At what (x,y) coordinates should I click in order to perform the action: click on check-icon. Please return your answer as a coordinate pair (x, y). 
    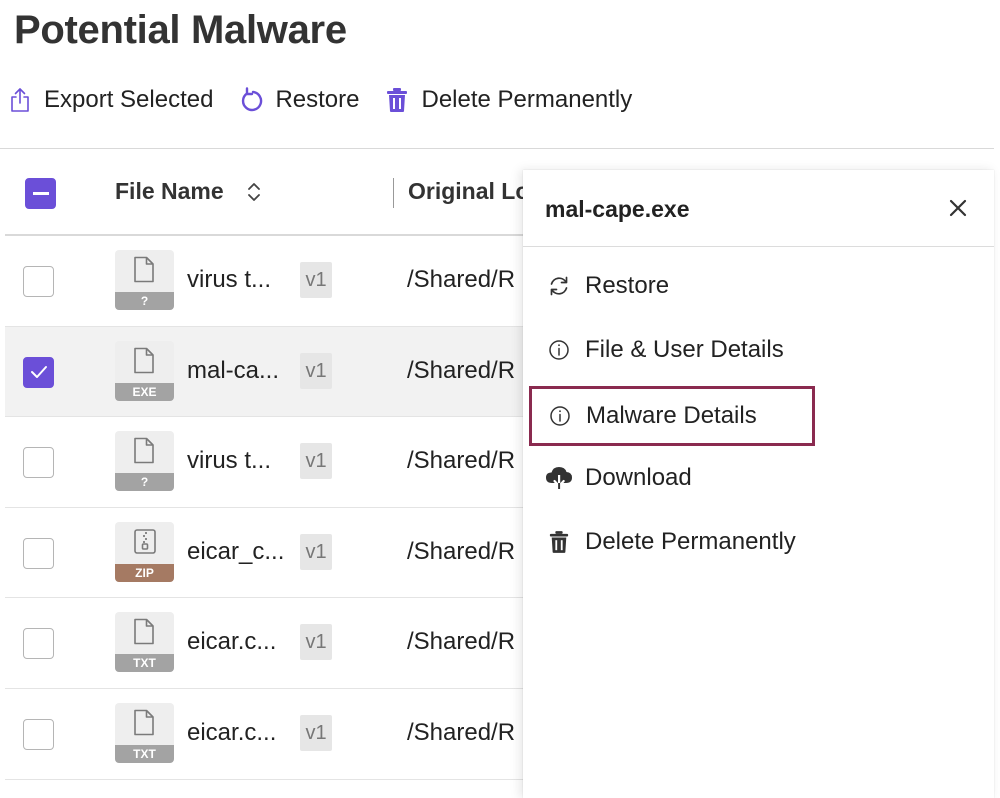
    Looking at the image, I should click on (38, 372).